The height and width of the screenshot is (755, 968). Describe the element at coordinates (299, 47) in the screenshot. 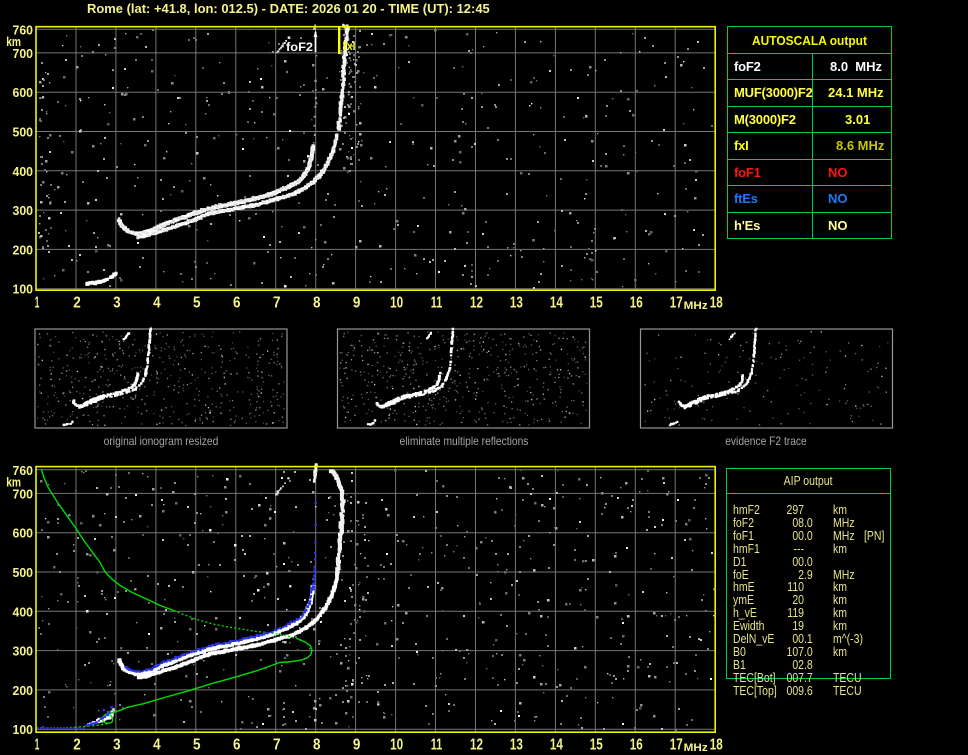

I see `svg-text: foF2` at that location.